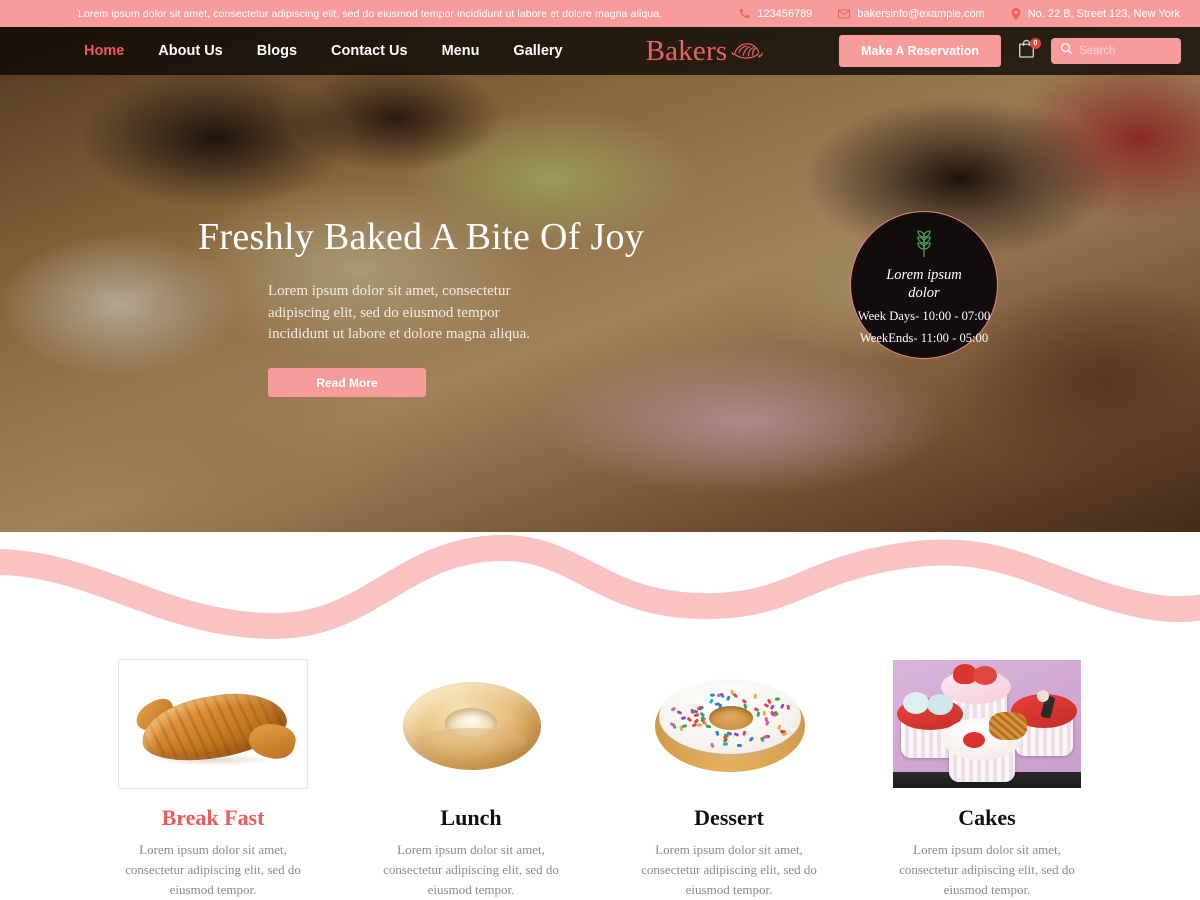  I want to click on category-title: Dessert, so click(729, 817).